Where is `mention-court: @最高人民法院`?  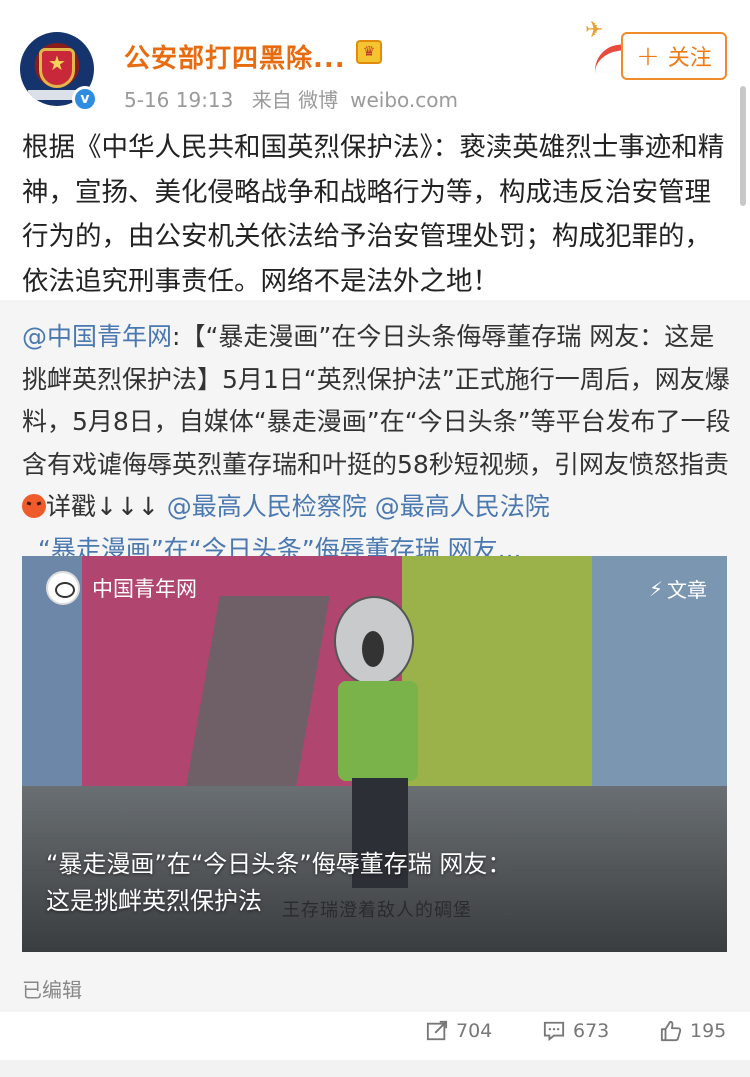
mention-court: @最高人民法院 is located at coordinates (462, 506).